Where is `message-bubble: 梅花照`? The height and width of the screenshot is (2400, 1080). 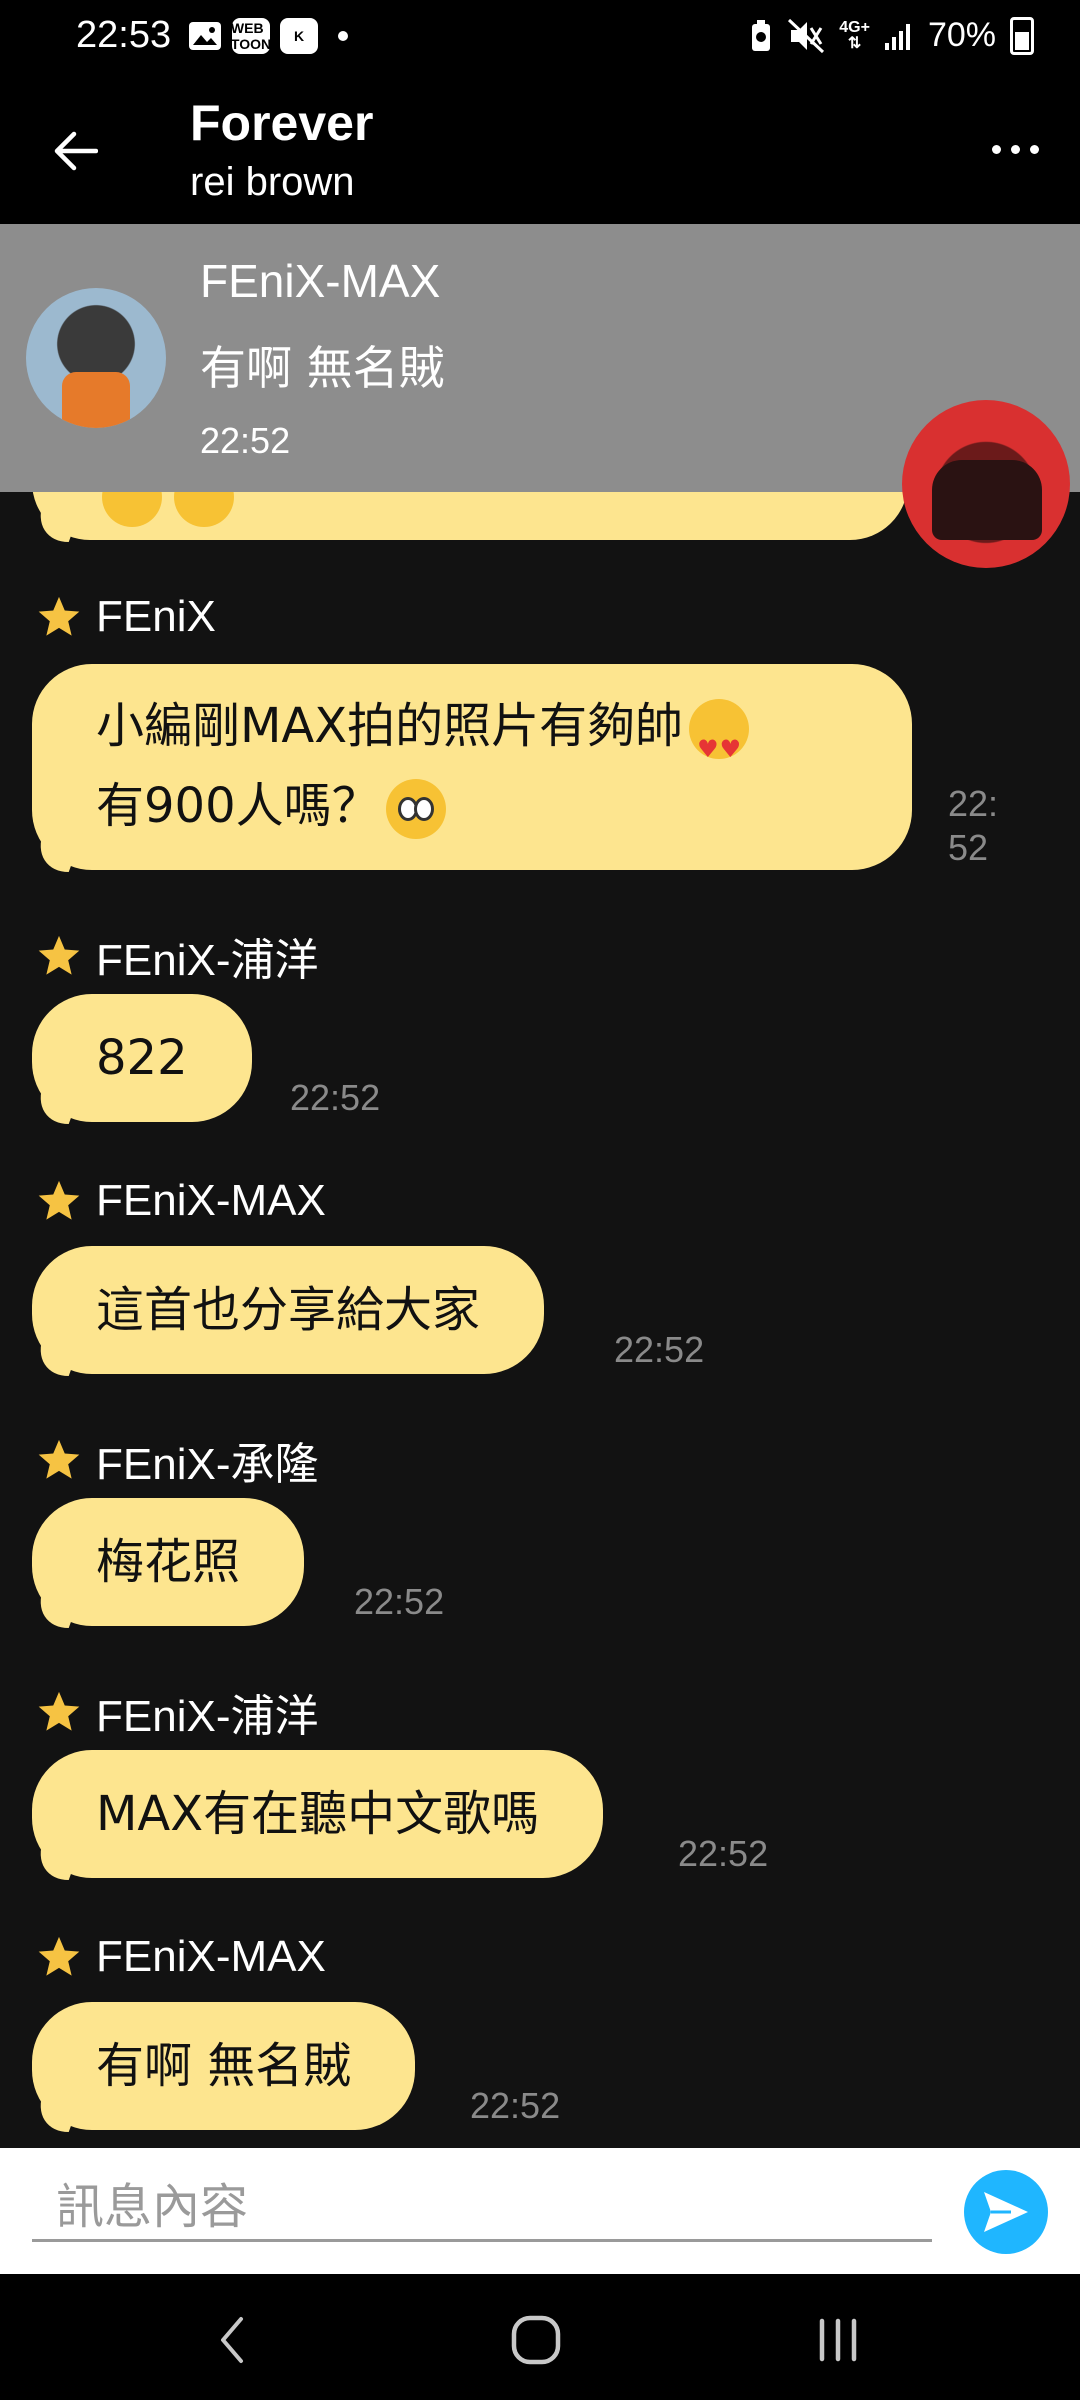 message-bubble: 梅花照 is located at coordinates (168, 1562).